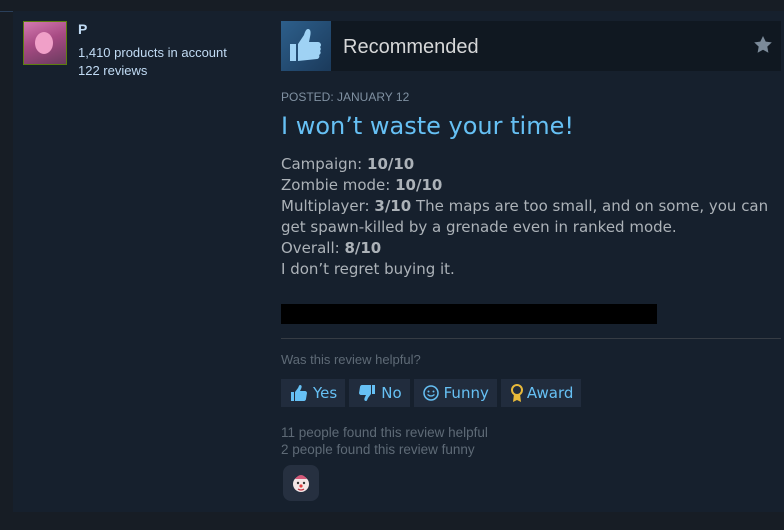 This screenshot has height=530, width=784. Describe the element at coordinates (469, 314) in the screenshot. I see `redacted-bar` at that location.